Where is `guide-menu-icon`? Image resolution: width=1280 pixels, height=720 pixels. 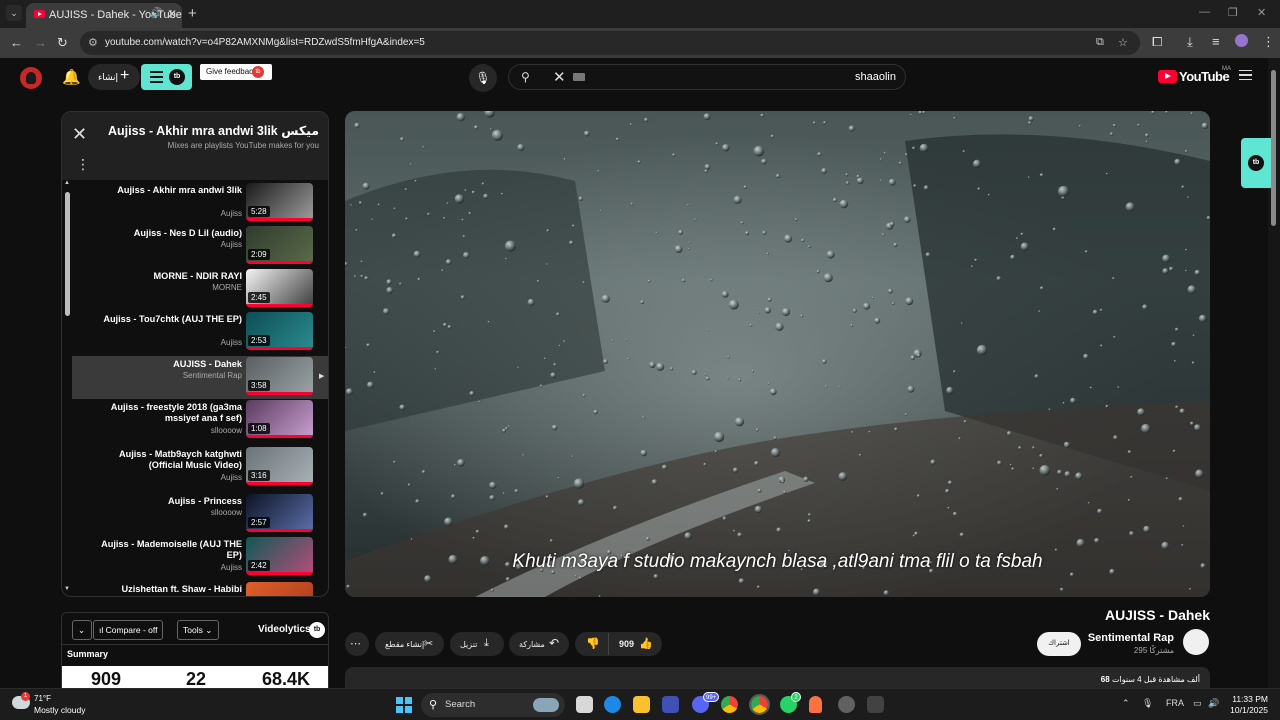
guide-menu-icon is located at coordinates (1245, 75).